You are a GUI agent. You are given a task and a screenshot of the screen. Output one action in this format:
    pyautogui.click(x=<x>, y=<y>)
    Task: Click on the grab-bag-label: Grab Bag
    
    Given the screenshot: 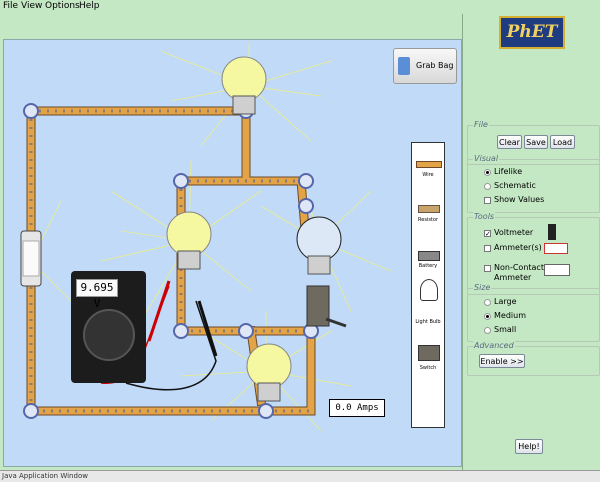 What is the action you would take?
    pyautogui.click(x=435, y=65)
    